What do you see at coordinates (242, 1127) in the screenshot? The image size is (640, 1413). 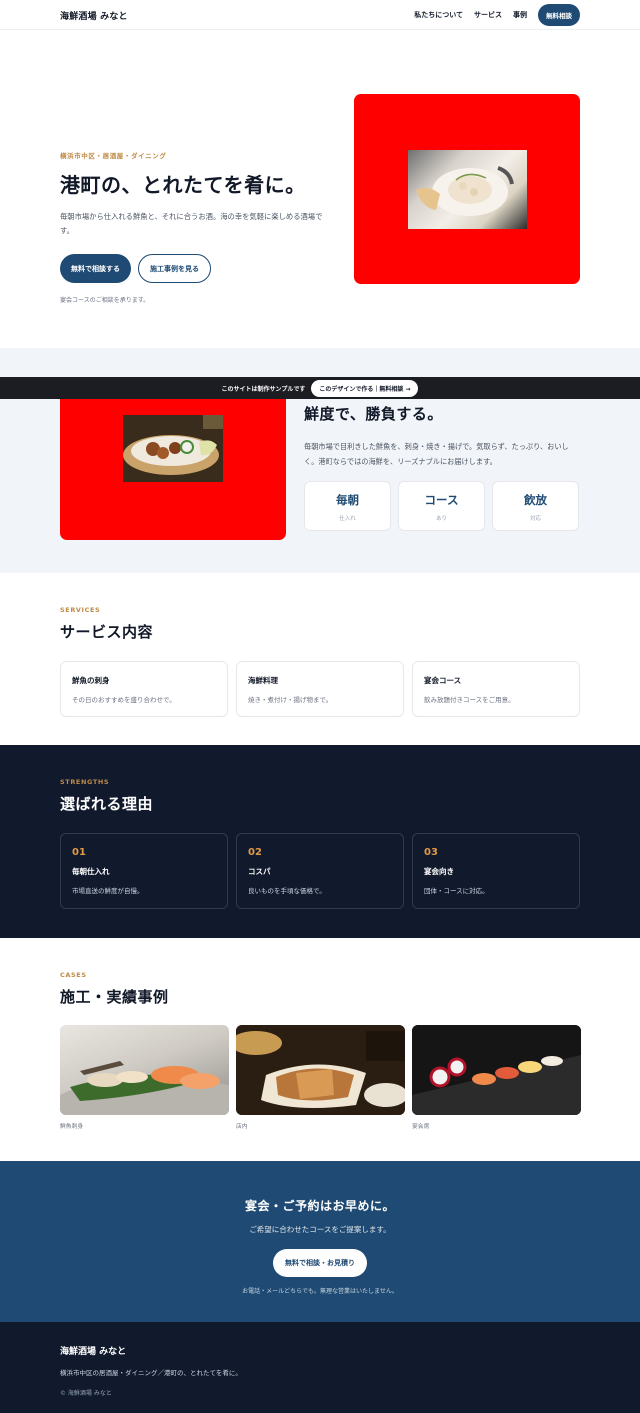 I see `case-caption: 店内` at bounding box center [242, 1127].